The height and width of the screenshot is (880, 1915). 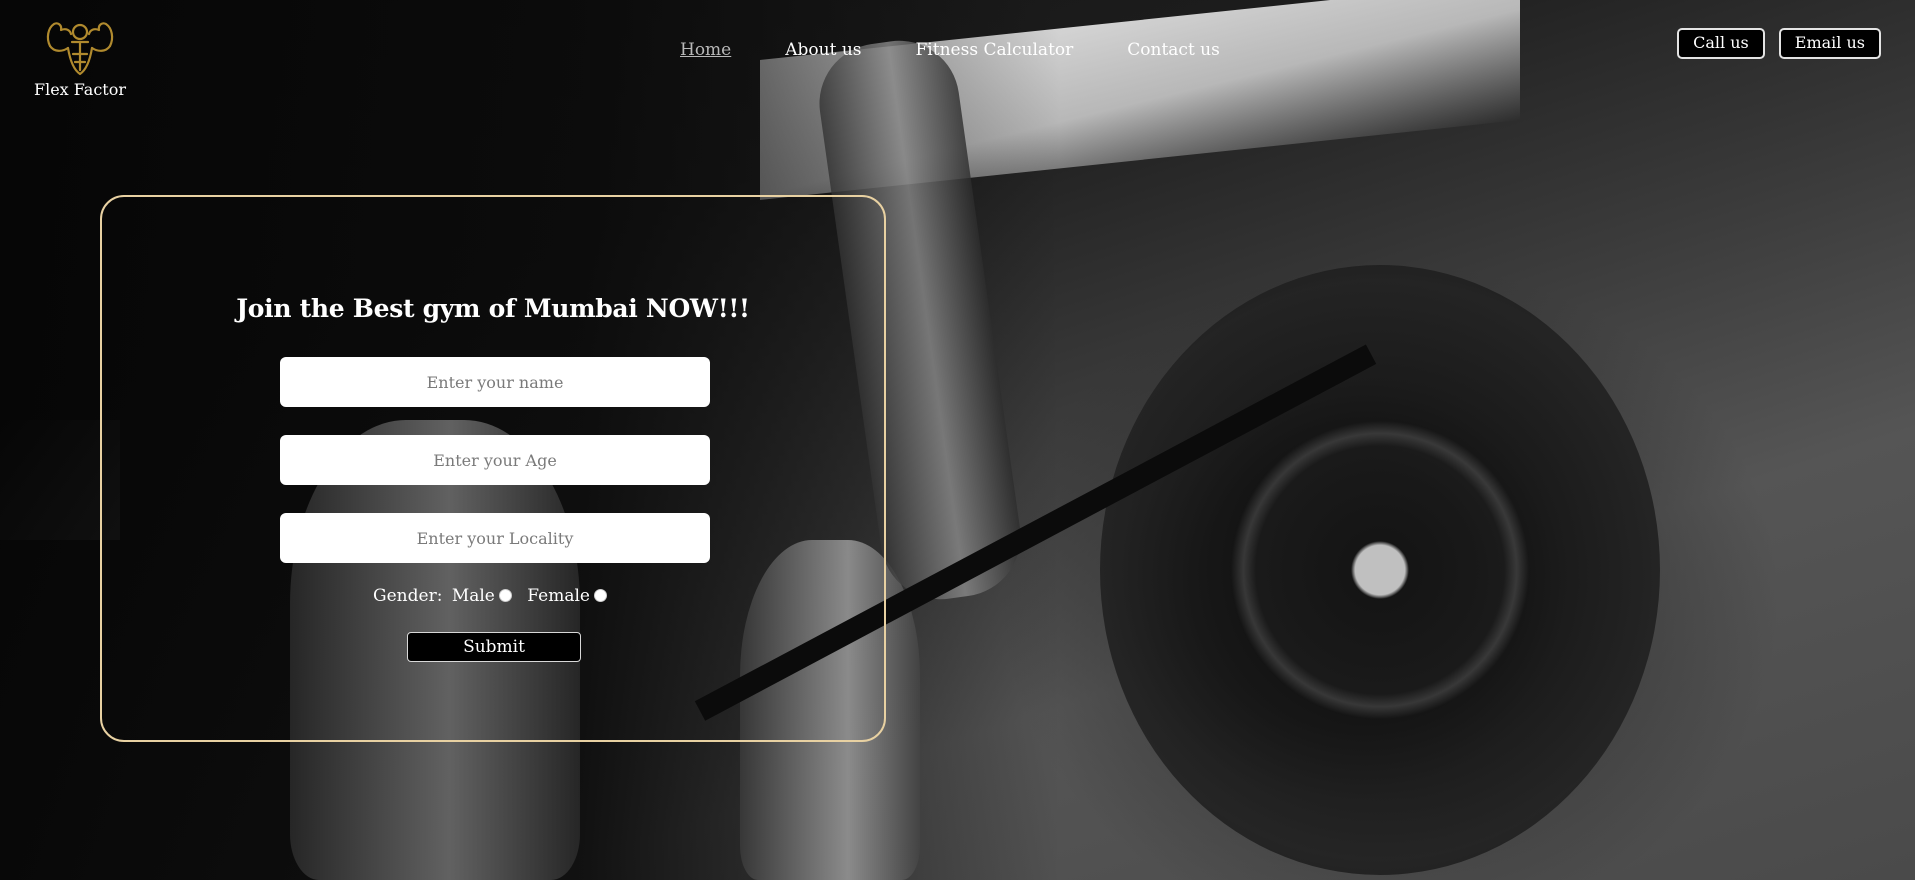 I want to click on call-us-button: Call us, so click(x=1721, y=43).